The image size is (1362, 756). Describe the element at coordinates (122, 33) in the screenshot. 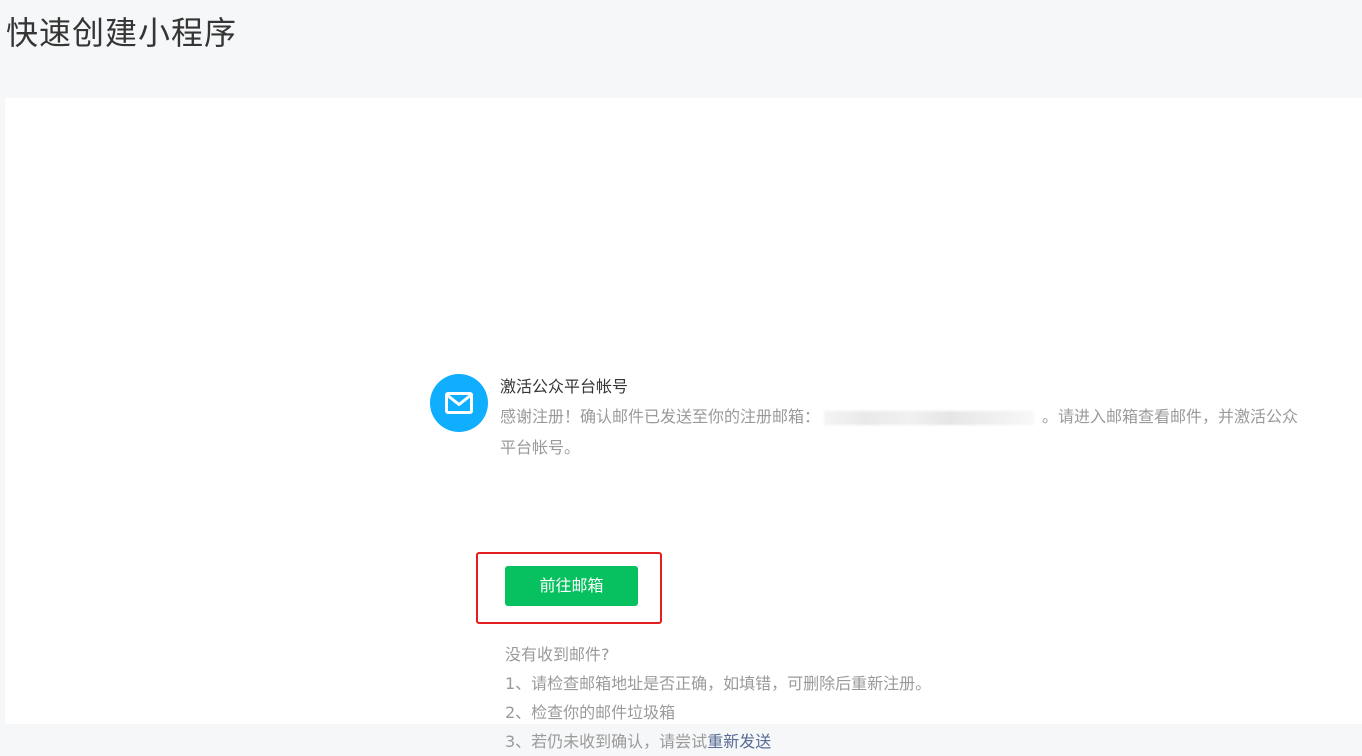

I see `page-title: 快速创建小程序` at that location.